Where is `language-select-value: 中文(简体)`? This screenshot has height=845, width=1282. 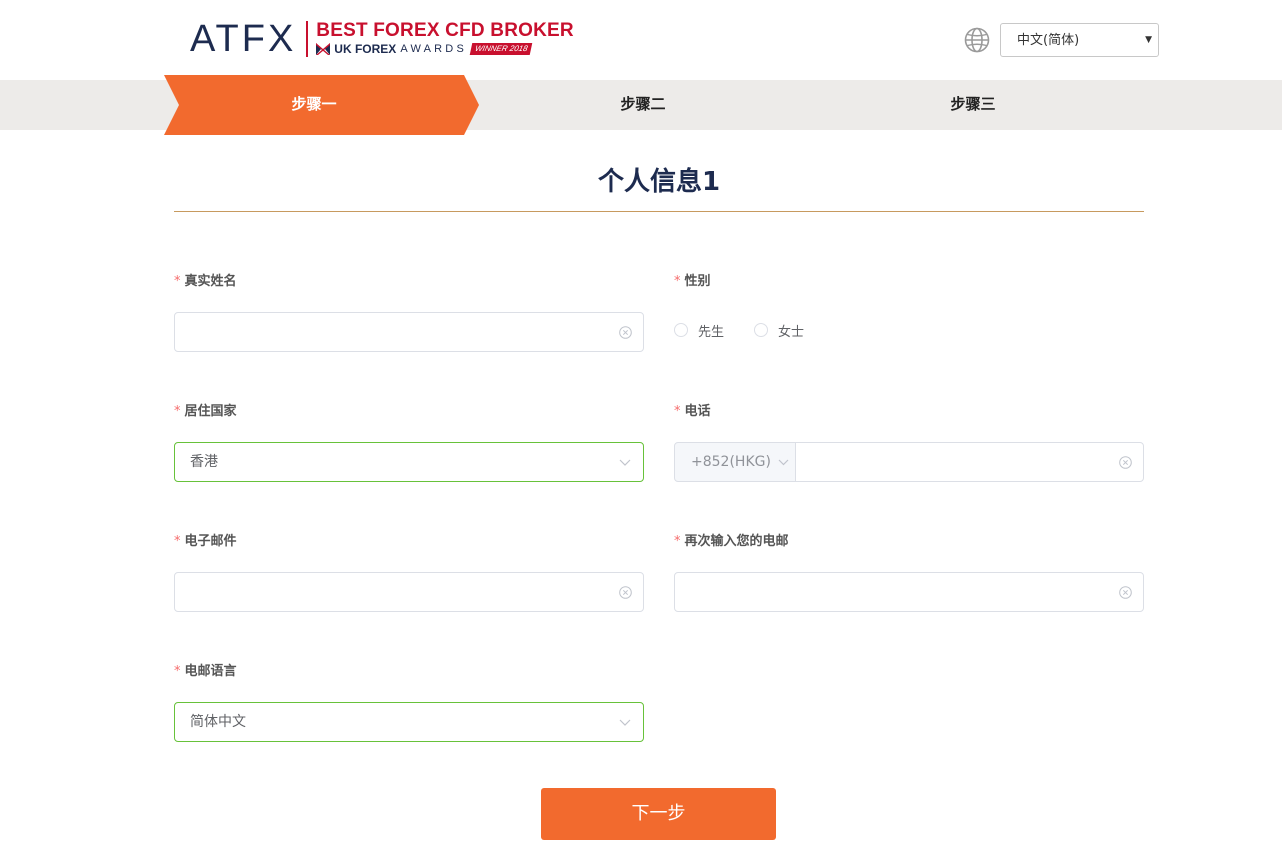 language-select-value: 中文(简体) is located at coordinates (1048, 40).